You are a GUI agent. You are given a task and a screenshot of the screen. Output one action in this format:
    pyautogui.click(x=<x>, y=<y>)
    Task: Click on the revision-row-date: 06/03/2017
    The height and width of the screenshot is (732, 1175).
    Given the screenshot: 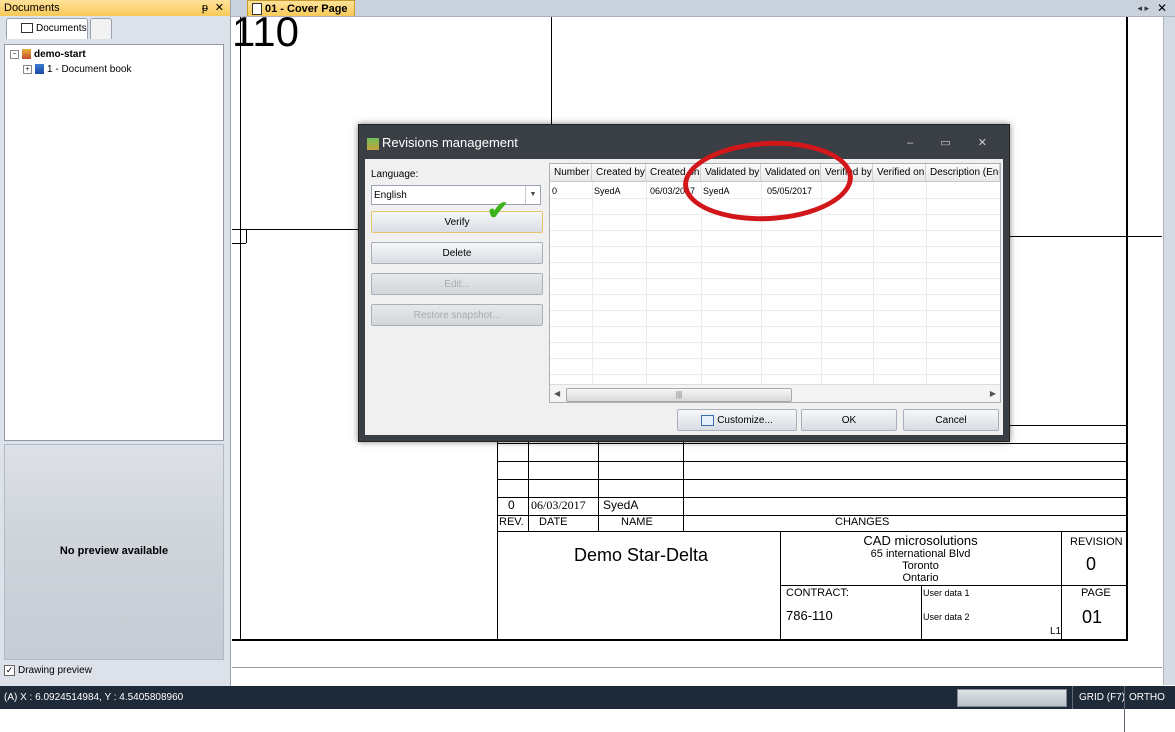 What is the action you would take?
    pyautogui.click(x=558, y=505)
    